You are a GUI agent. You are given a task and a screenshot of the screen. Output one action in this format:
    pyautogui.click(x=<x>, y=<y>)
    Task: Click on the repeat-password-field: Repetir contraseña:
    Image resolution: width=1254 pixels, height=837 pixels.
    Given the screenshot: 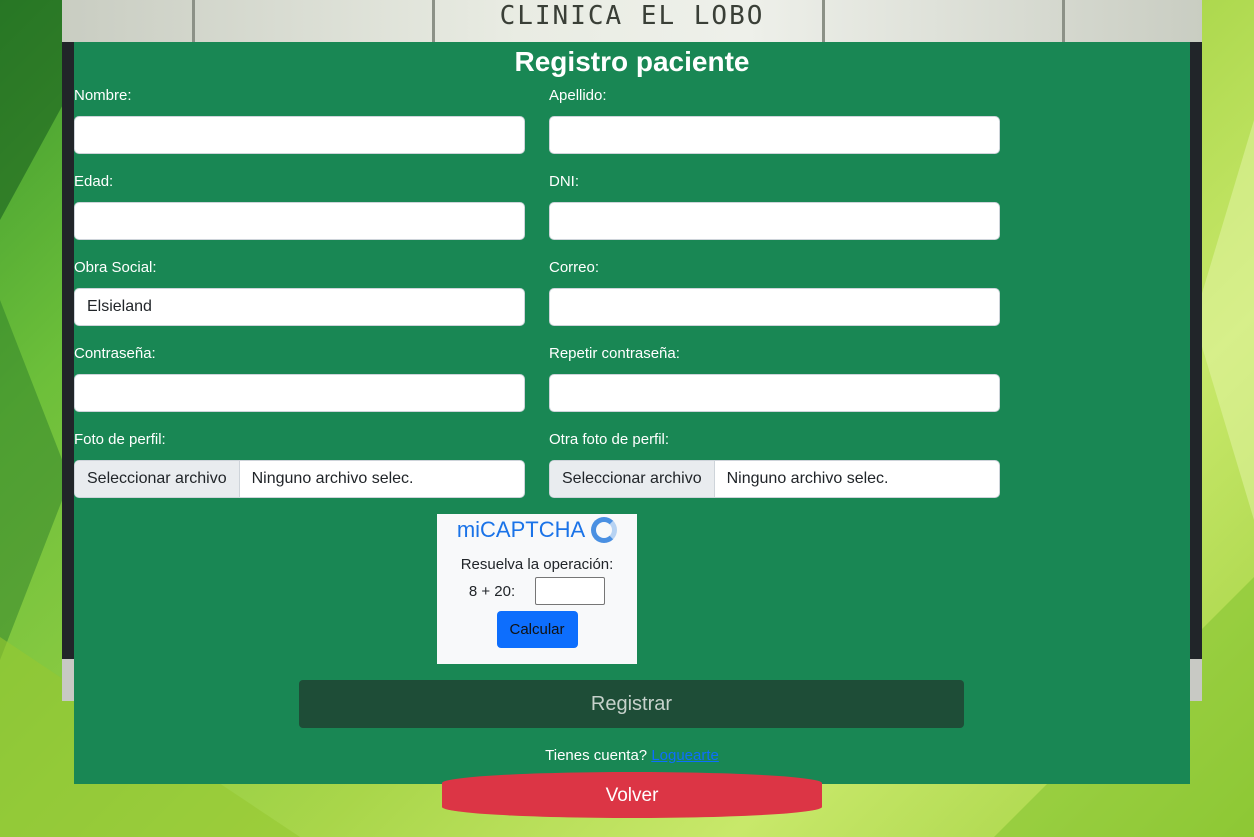 What is the action you would take?
    pyautogui.click(x=774, y=378)
    